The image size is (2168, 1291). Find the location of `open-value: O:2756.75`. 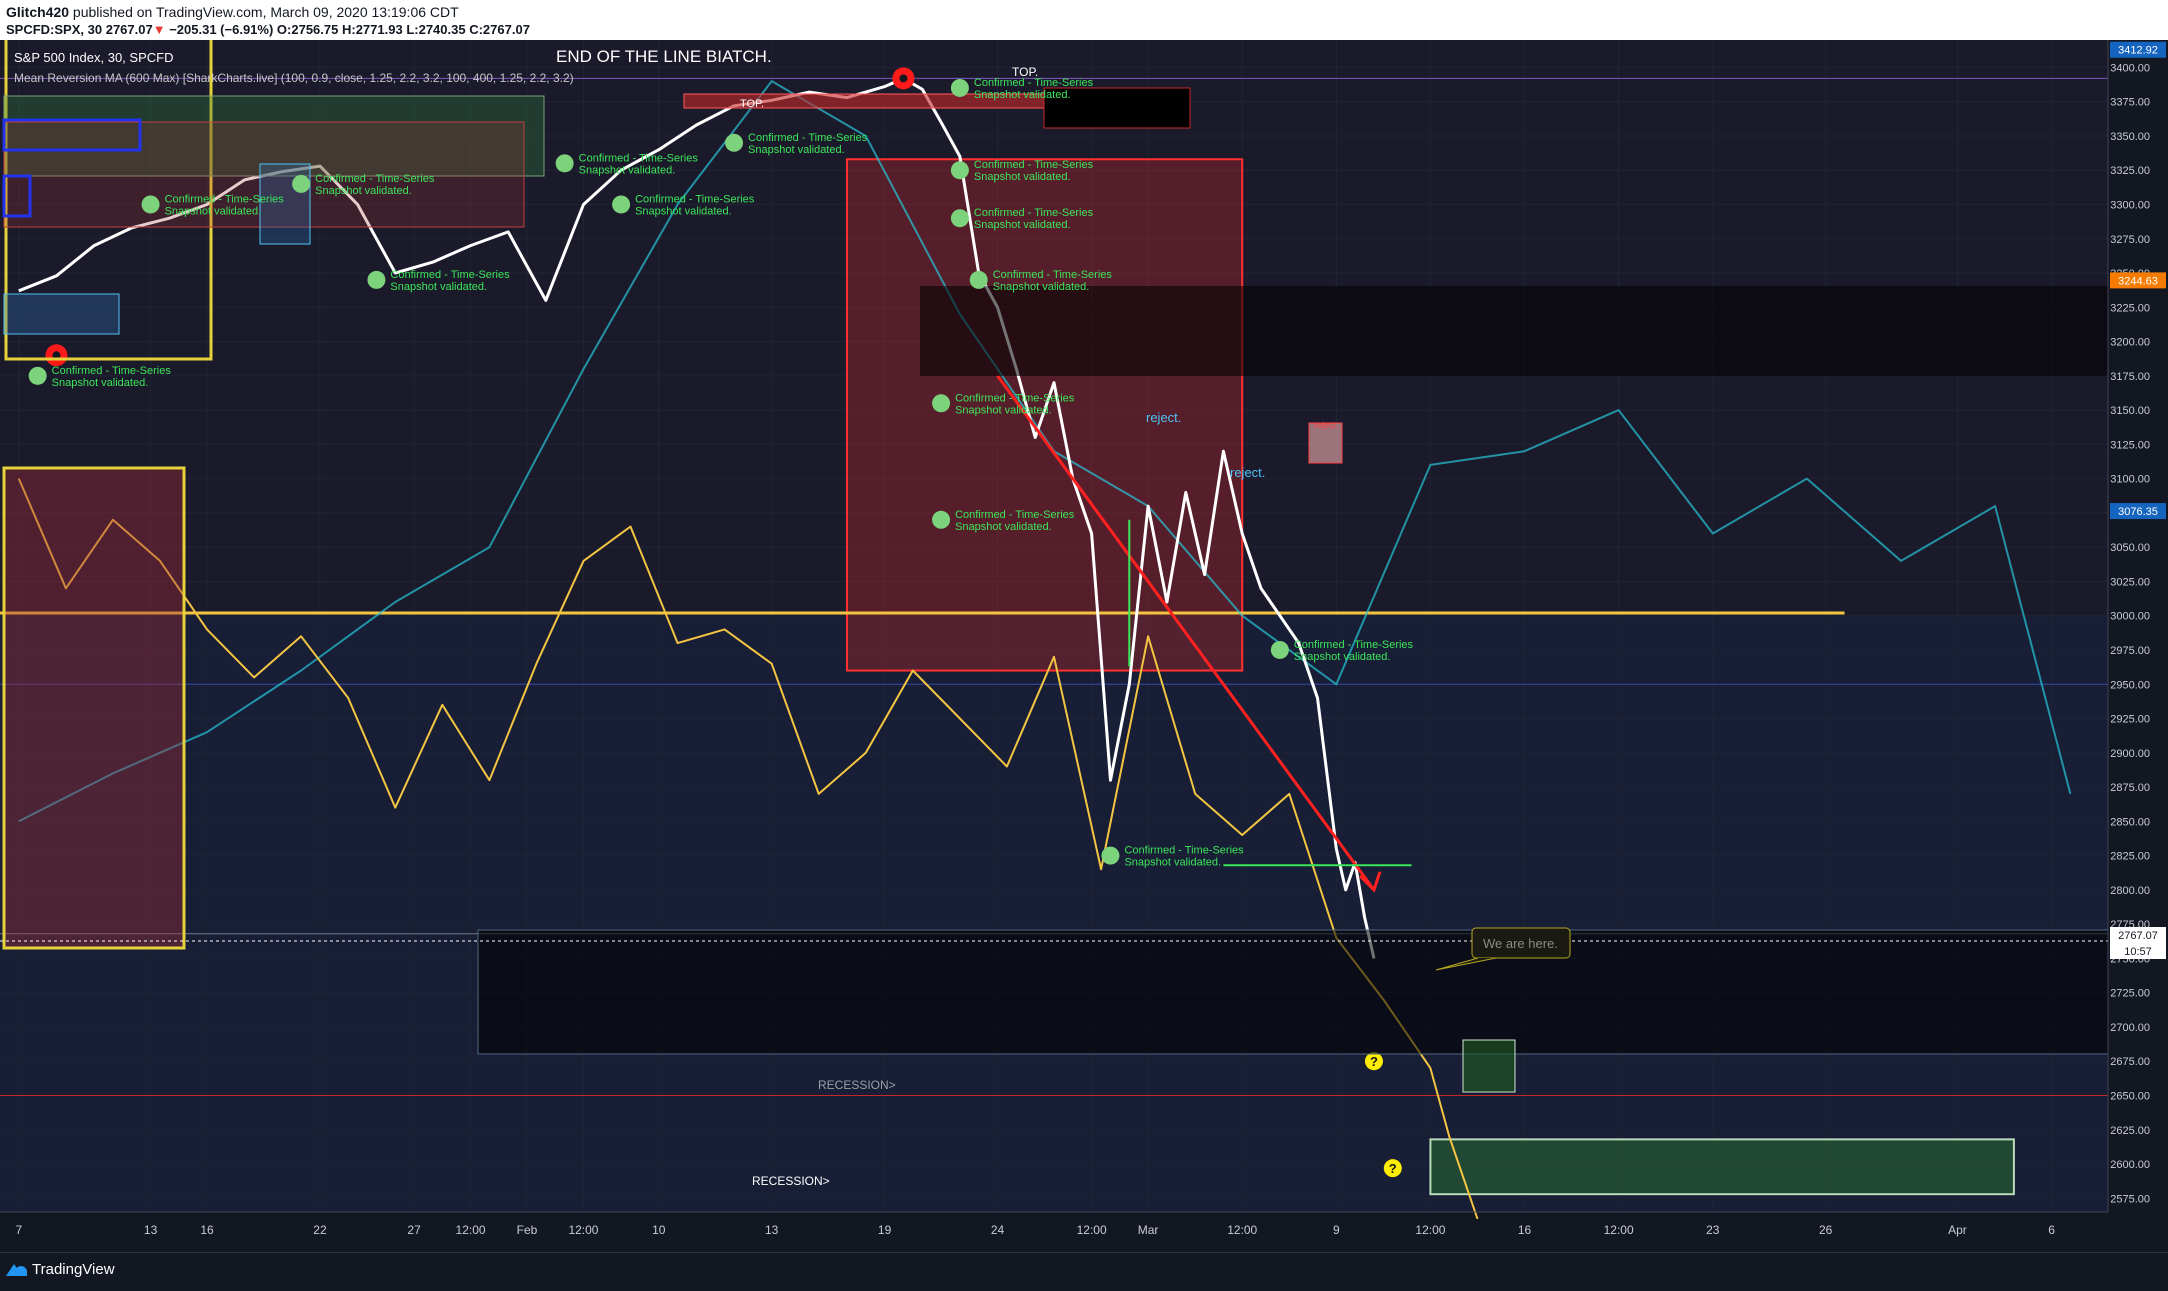

open-value: O:2756.75 is located at coordinates (307, 29).